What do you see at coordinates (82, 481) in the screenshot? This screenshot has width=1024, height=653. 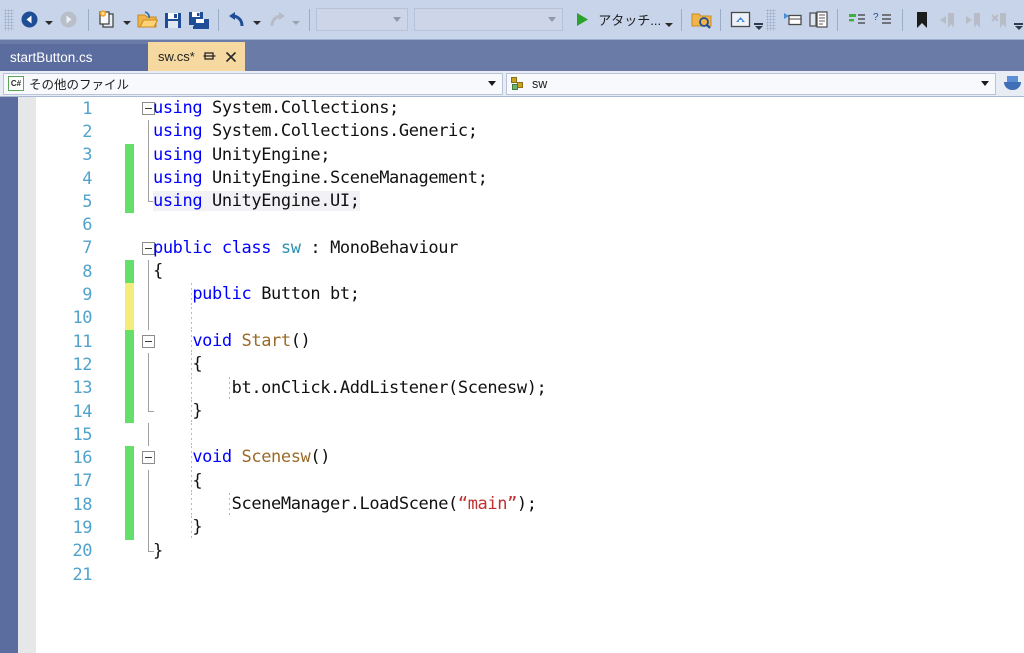 I see `line-number: 17` at bounding box center [82, 481].